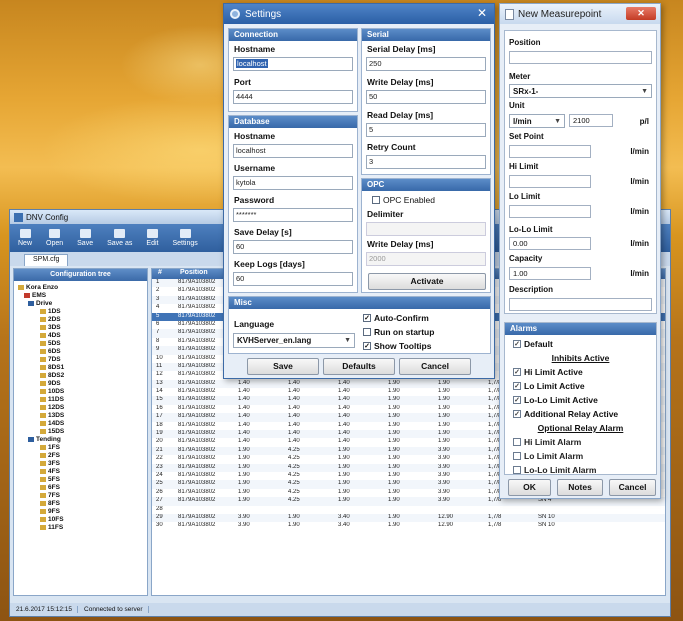 Image resolution: width=683 pixels, height=621 pixels. Describe the element at coordinates (82, 415) in the screenshot. I see `tree-node: 13DS` at that location.